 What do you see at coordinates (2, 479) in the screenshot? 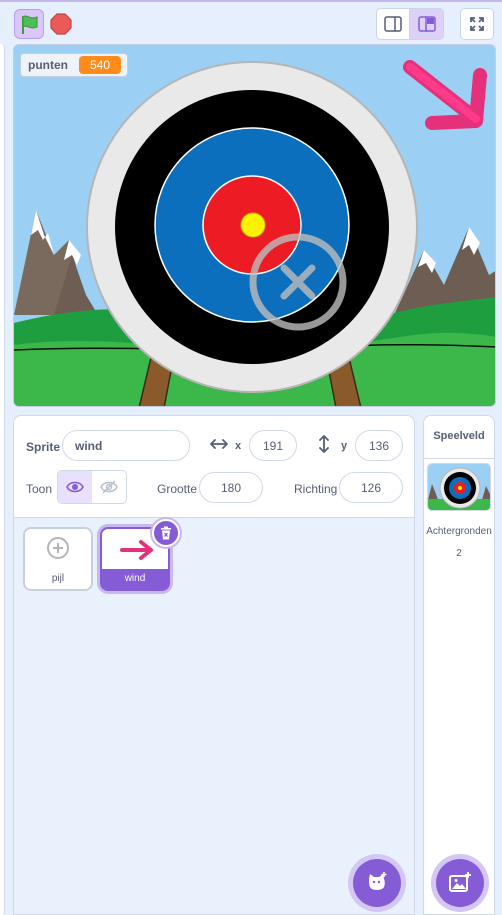
I see `code-area-edge` at bounding box center [2, 479].